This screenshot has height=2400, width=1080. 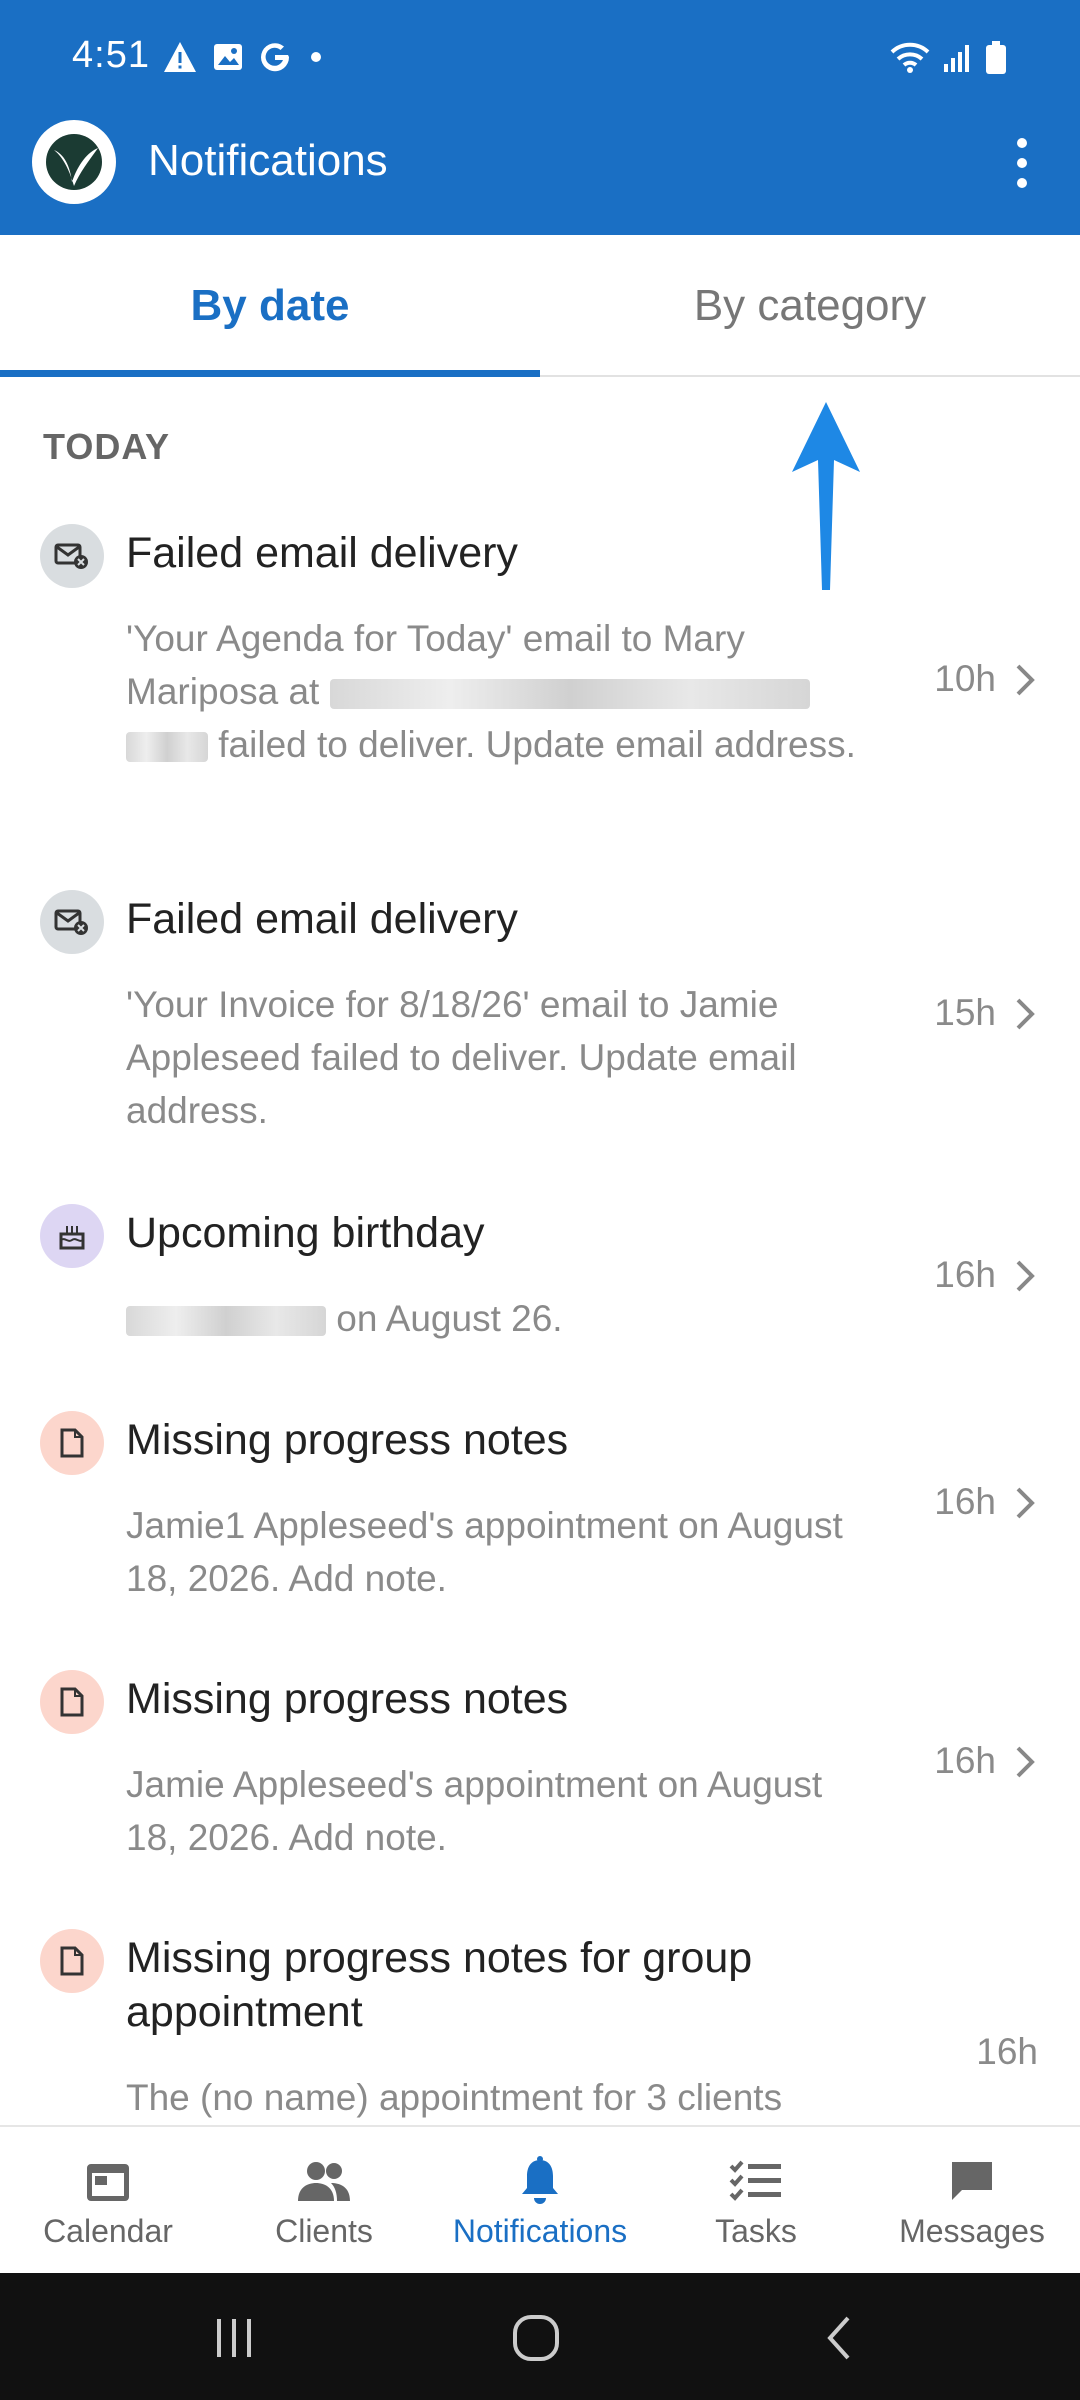 I want to click on bell-icon, so click(x=540, y=2181).